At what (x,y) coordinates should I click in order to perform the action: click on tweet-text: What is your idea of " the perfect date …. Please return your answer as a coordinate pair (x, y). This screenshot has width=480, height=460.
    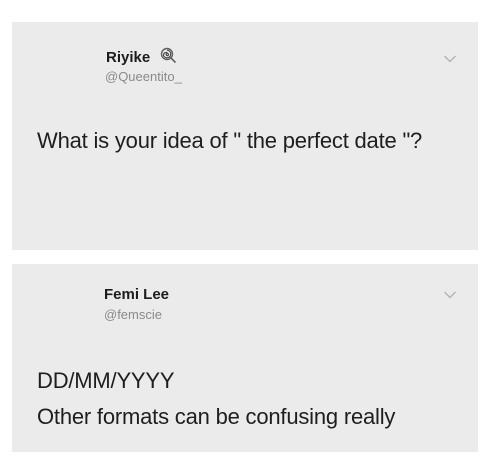
    Looking at the image, I should click on (230, 140).